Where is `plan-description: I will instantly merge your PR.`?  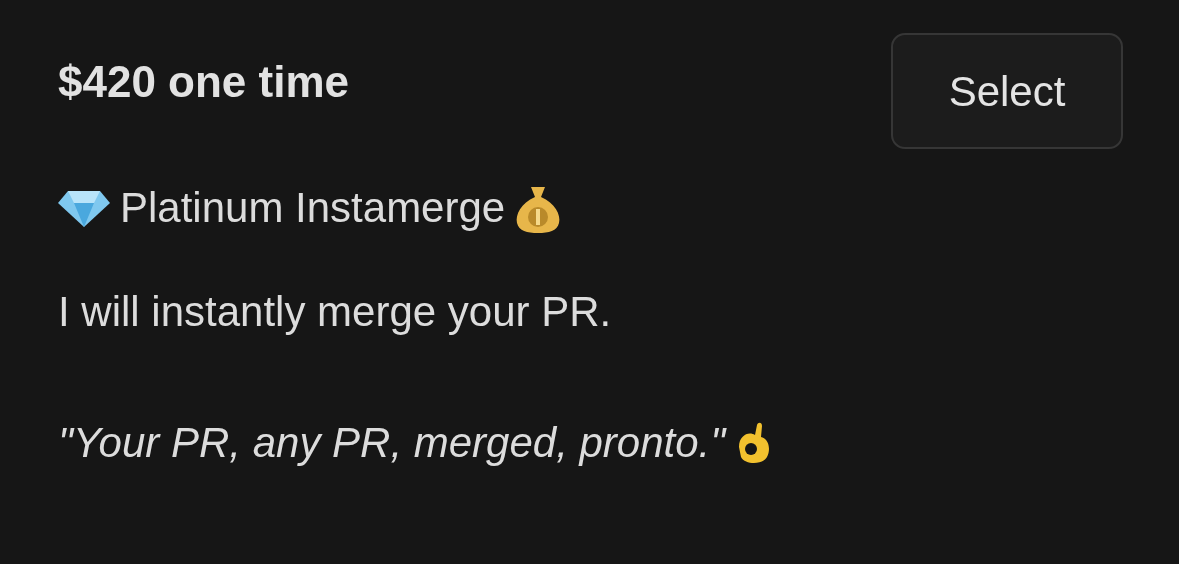 plan-description: I will instantly merge your PR. is located at coordinates (335, 312).